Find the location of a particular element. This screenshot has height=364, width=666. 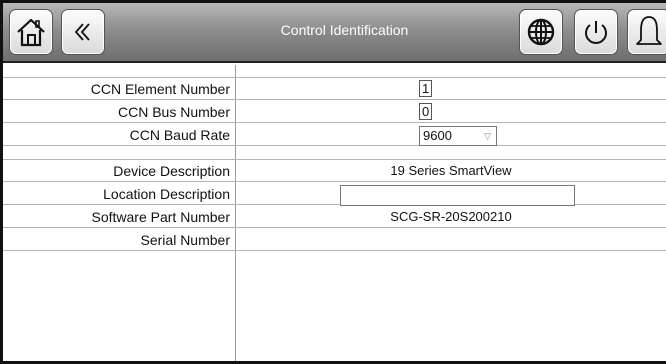

language-button is located at coordinates (541, 32).